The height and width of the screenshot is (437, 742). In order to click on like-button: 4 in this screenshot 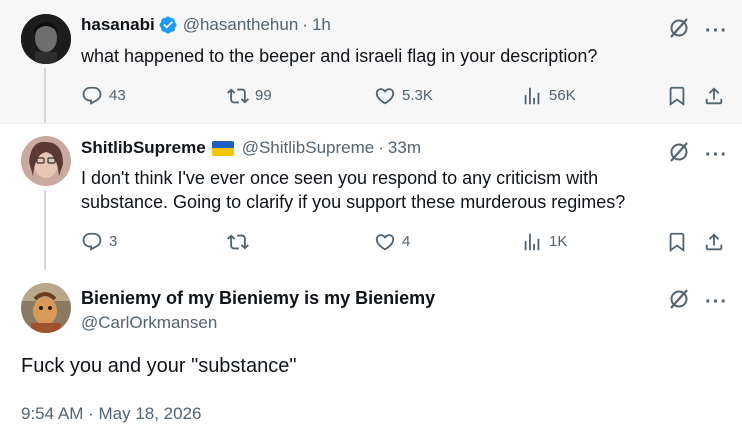, I will do `click(392, 242)`.